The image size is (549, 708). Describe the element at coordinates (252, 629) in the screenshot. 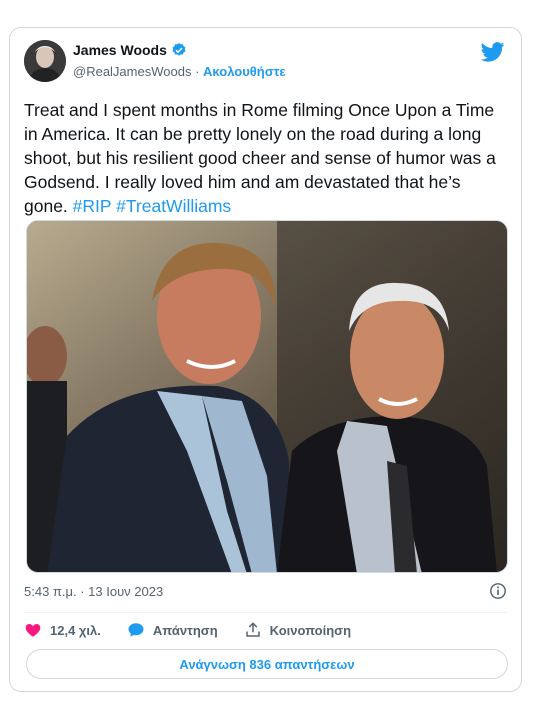

I see `share-icon` at that location.